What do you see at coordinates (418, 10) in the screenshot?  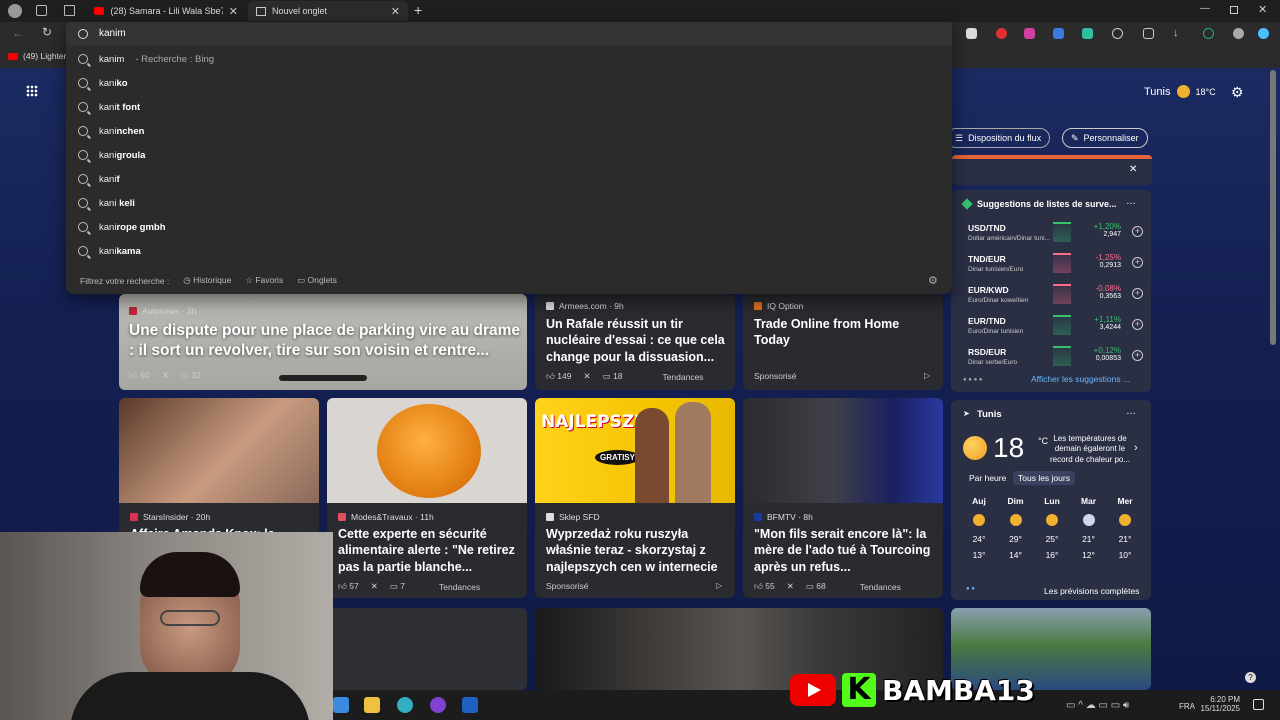 I see `new-tab-button: +` at bounding box center [418, 10].